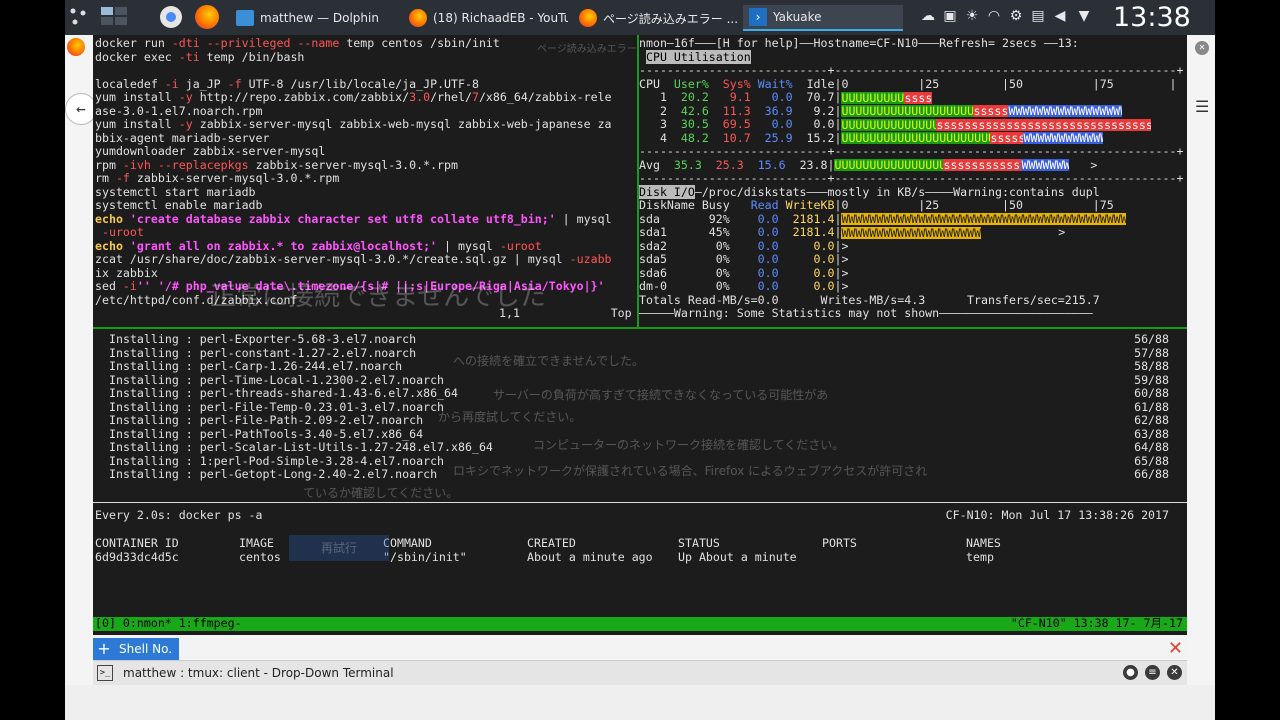 The width and height of the screenshot is (1280, 720). Describe the element at coordinates (137, 557) in the screenshot. I see `docker-ps-cell: 6d9d33dc4d5c` at that location.